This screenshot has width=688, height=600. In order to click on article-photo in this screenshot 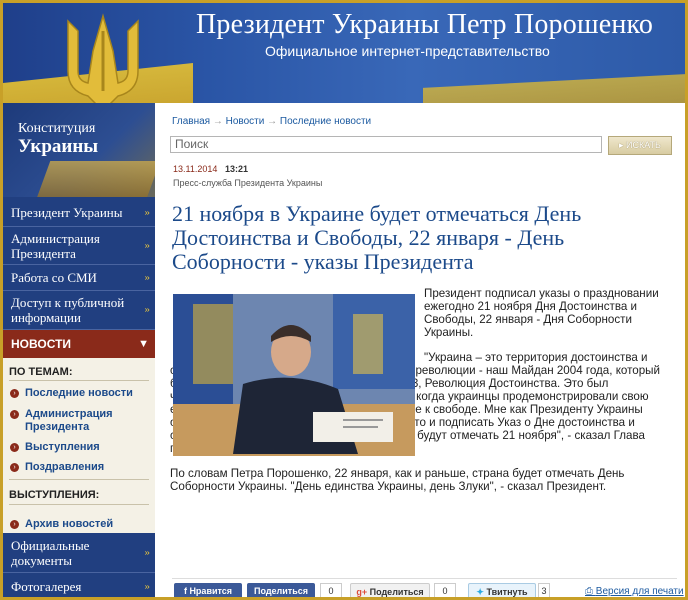, I will do `click(294, 375)`.